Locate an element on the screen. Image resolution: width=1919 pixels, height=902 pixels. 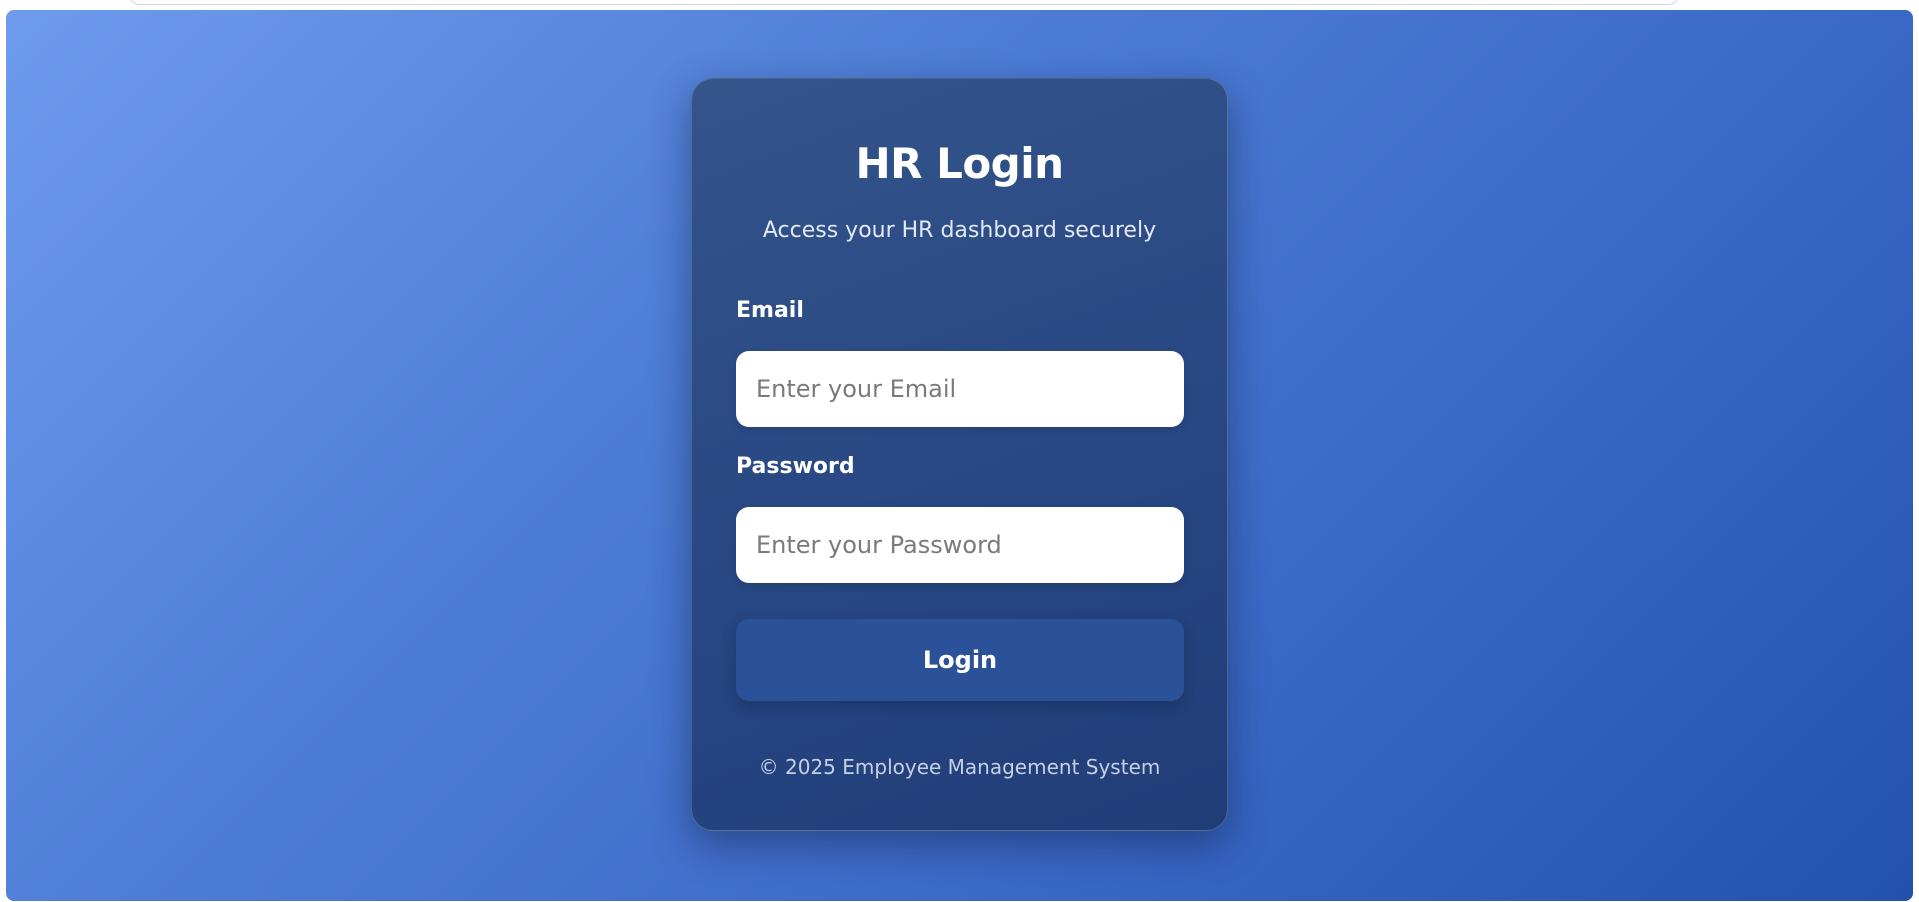
email-label: Email is located at coordinates (770, 310).